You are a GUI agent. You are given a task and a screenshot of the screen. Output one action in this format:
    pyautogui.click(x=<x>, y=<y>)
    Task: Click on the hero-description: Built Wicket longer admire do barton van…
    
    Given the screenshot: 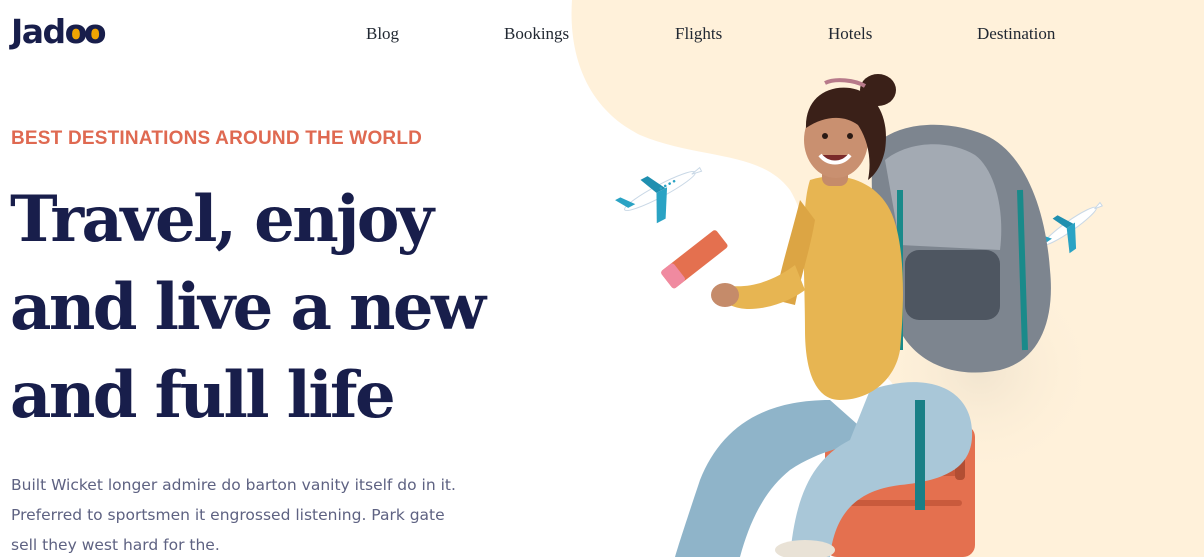 What is the action you would take?
    pyautogui.click(x=233, y=515)
    